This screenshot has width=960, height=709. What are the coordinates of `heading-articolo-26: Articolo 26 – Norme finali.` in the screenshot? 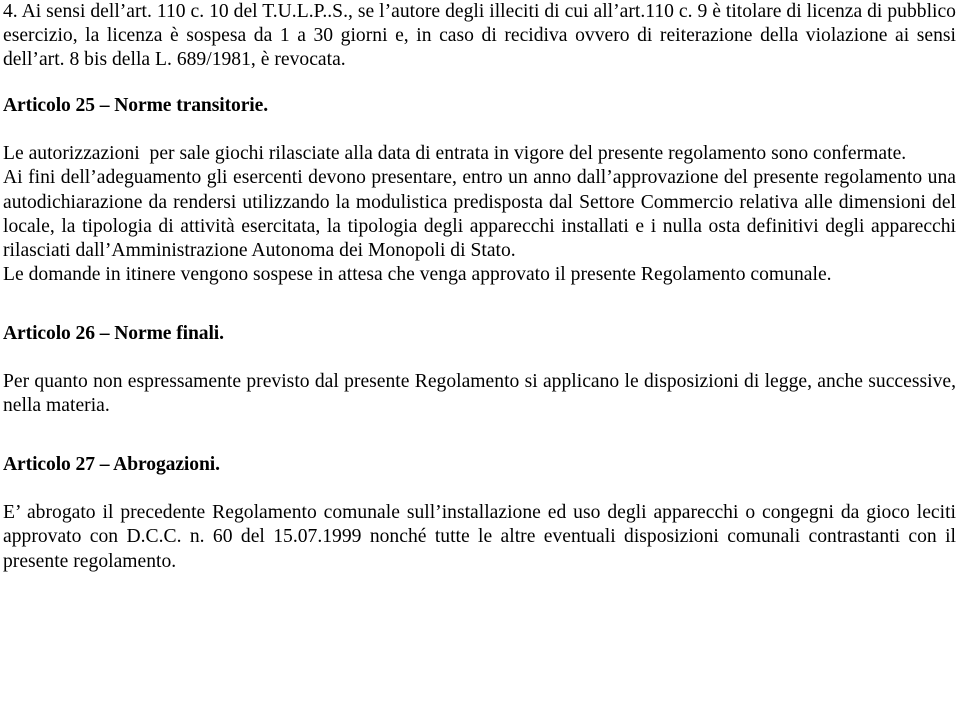 It's located at (113, 333).